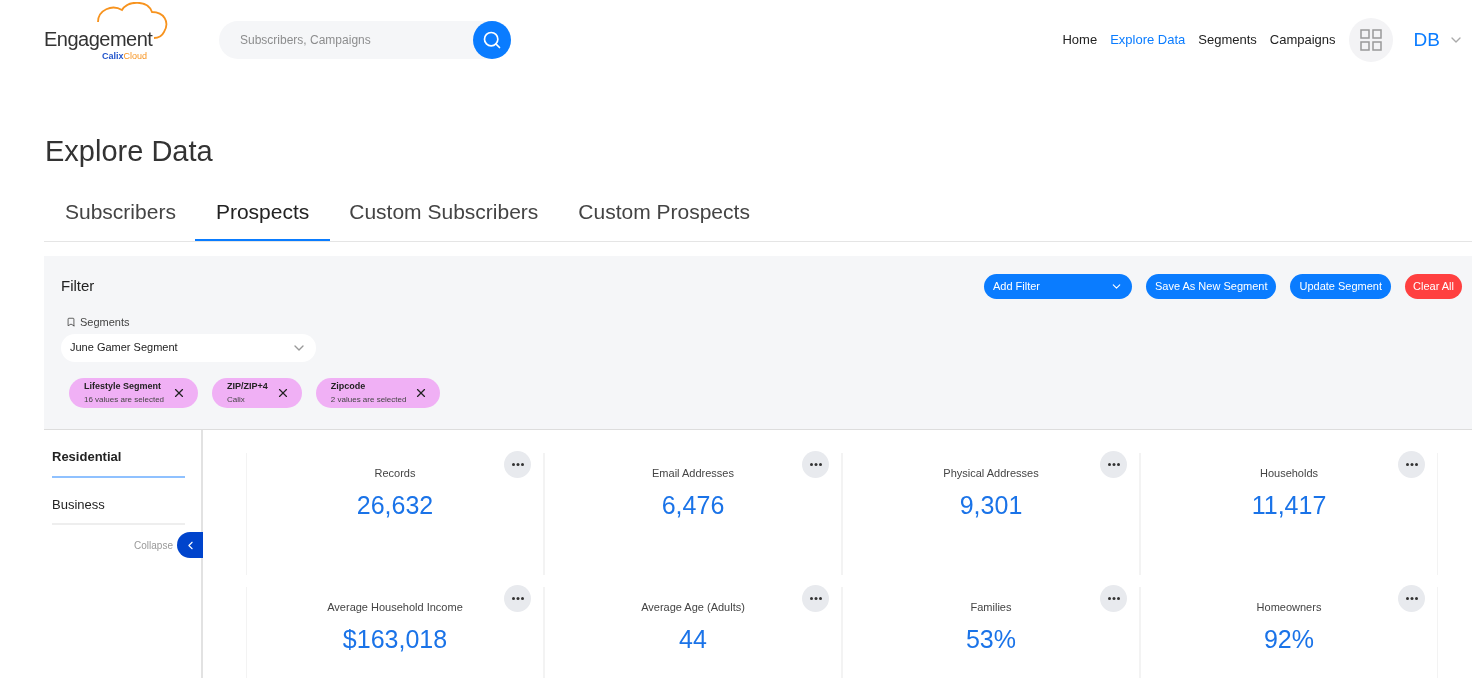 Image resolution: width=1472 pixels, height=678 pixels. Describe the element at coordinates (1080, 40) in the screenshot. I see `nav-link: Home` at that location.